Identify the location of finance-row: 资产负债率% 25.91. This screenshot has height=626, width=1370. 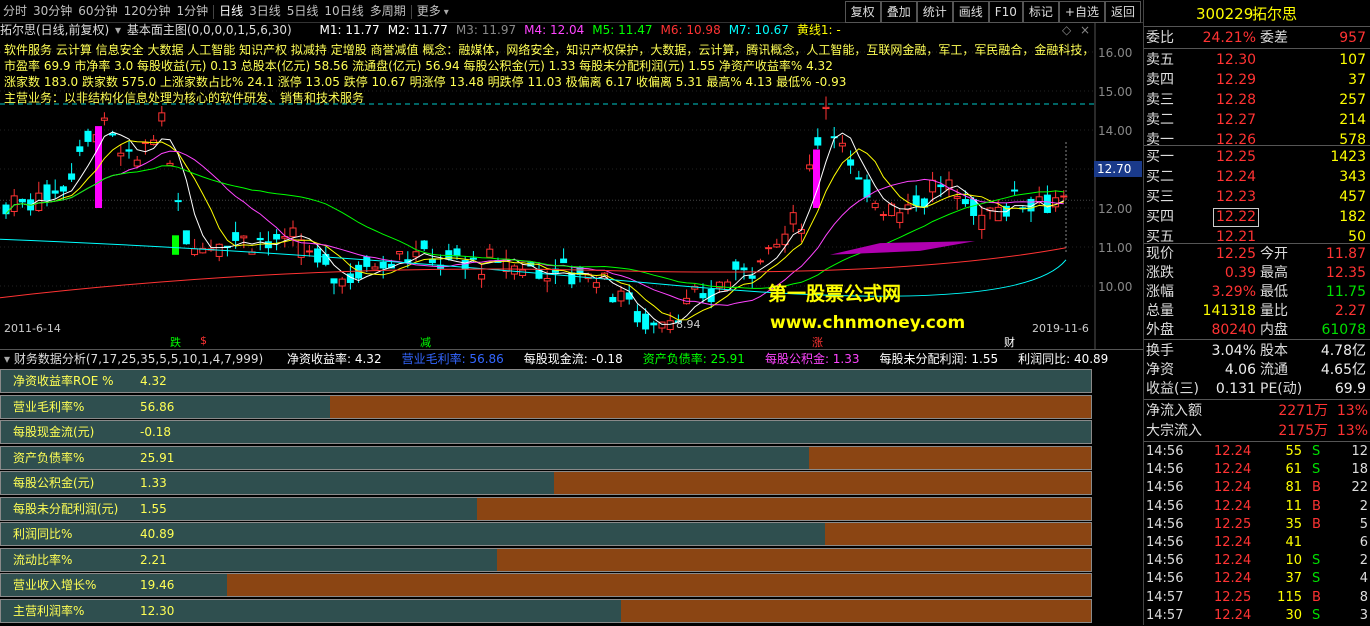
(546, 457).